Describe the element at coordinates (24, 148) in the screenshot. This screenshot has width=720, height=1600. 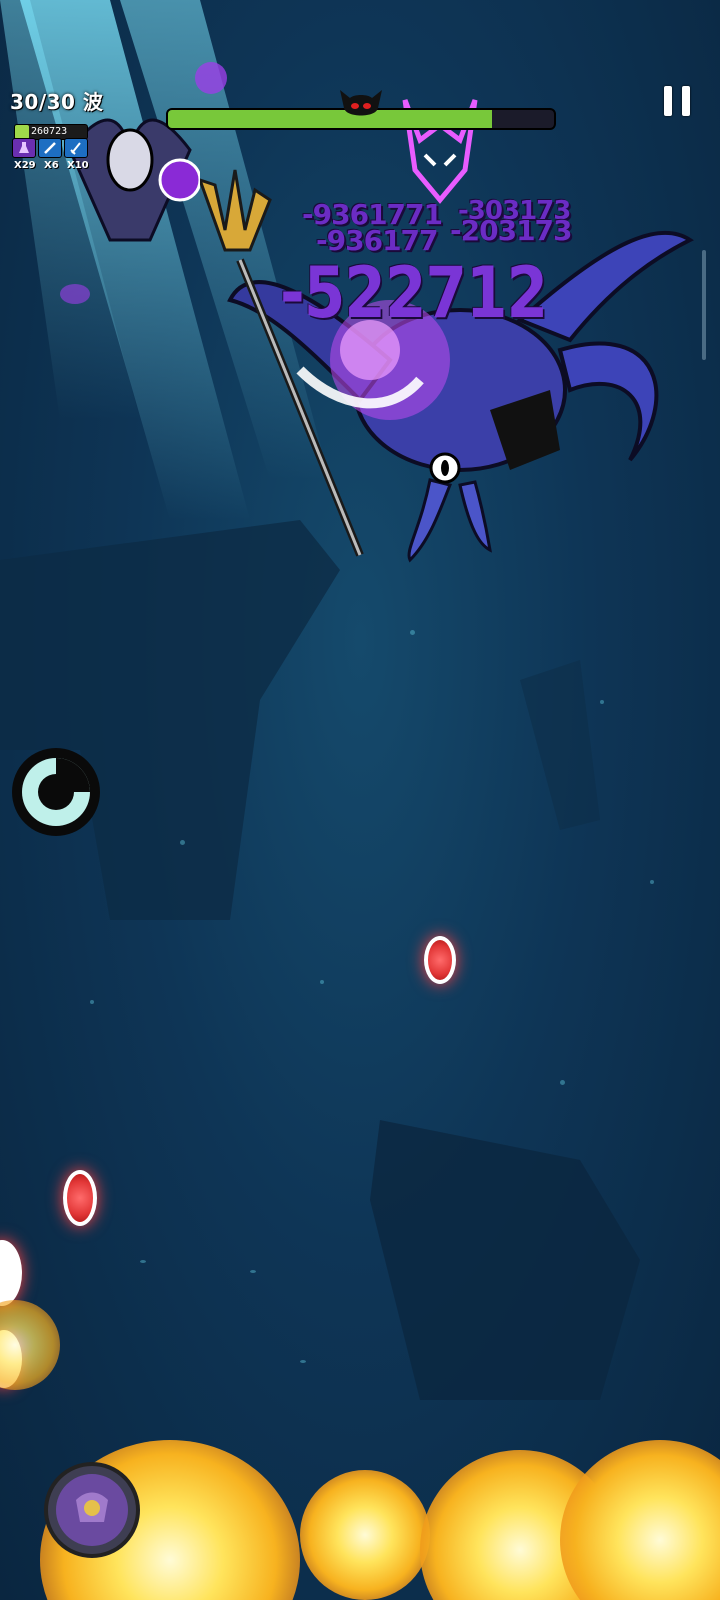
I see `potion-icon` at that location.